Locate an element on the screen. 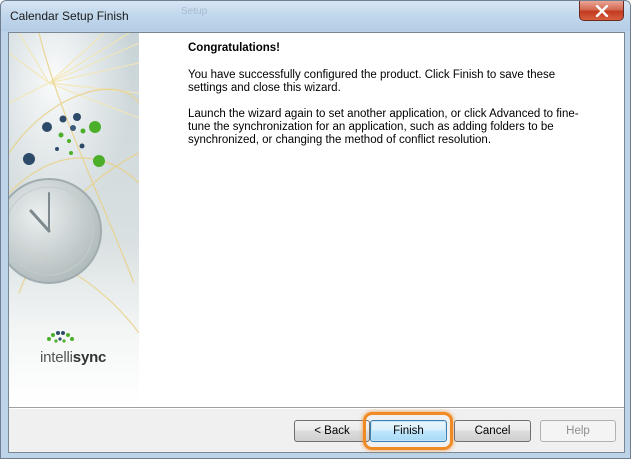  close-button is located at coordinates (601, 11).